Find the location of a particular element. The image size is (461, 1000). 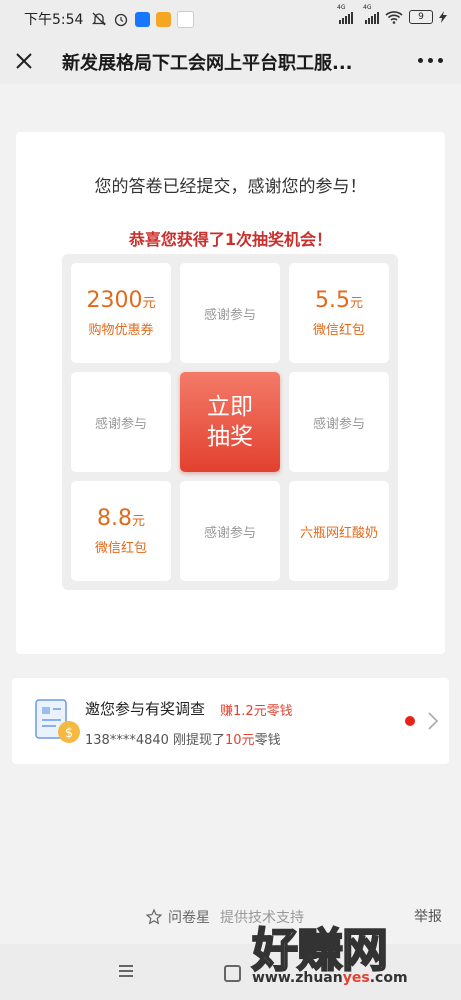

prize-cell-coupon: 2300元 购物优惠券 is located at coordinates (121, 313).